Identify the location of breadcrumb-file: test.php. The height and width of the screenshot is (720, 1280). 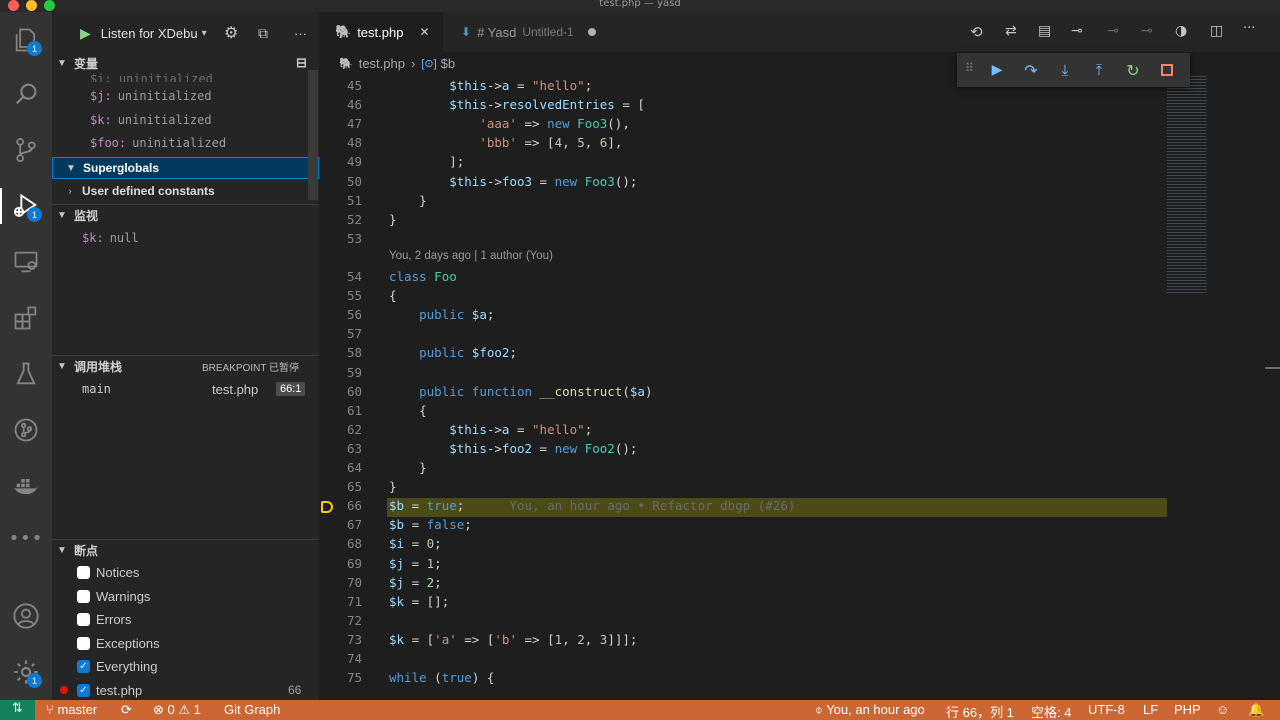
(382, 63).